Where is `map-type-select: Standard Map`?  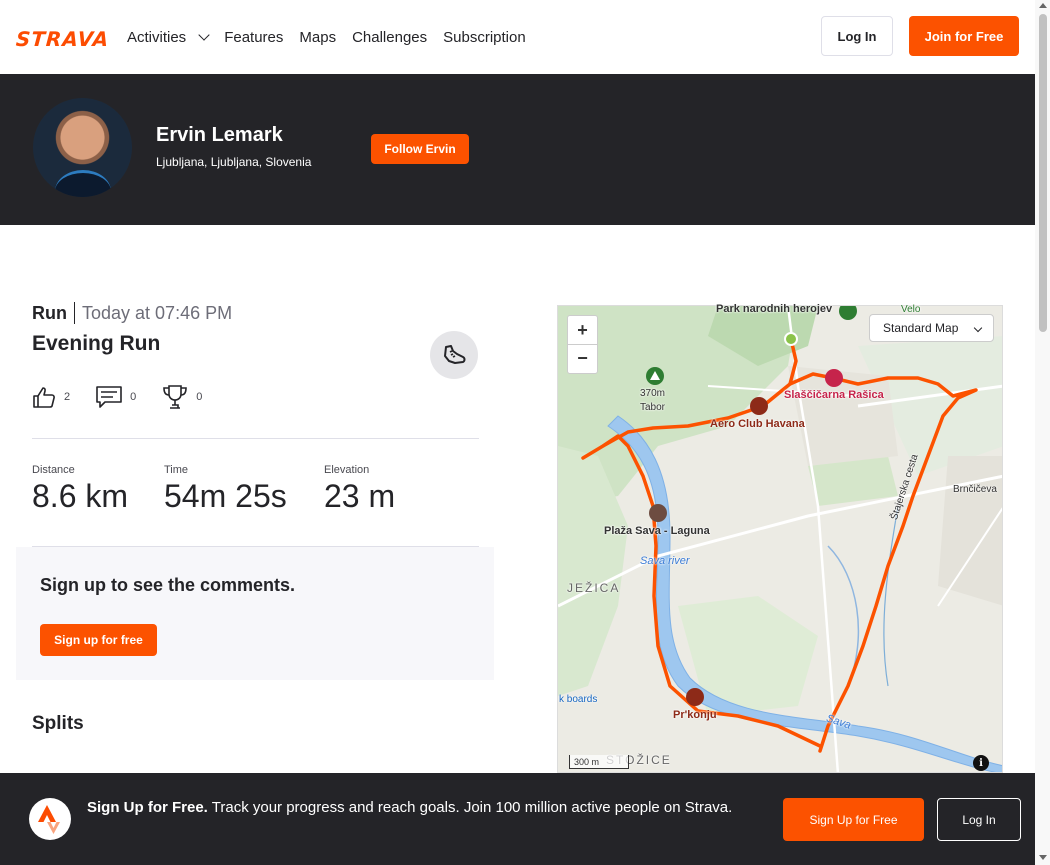 map-type-select: Standard Map is located at coordinates (931, 328).